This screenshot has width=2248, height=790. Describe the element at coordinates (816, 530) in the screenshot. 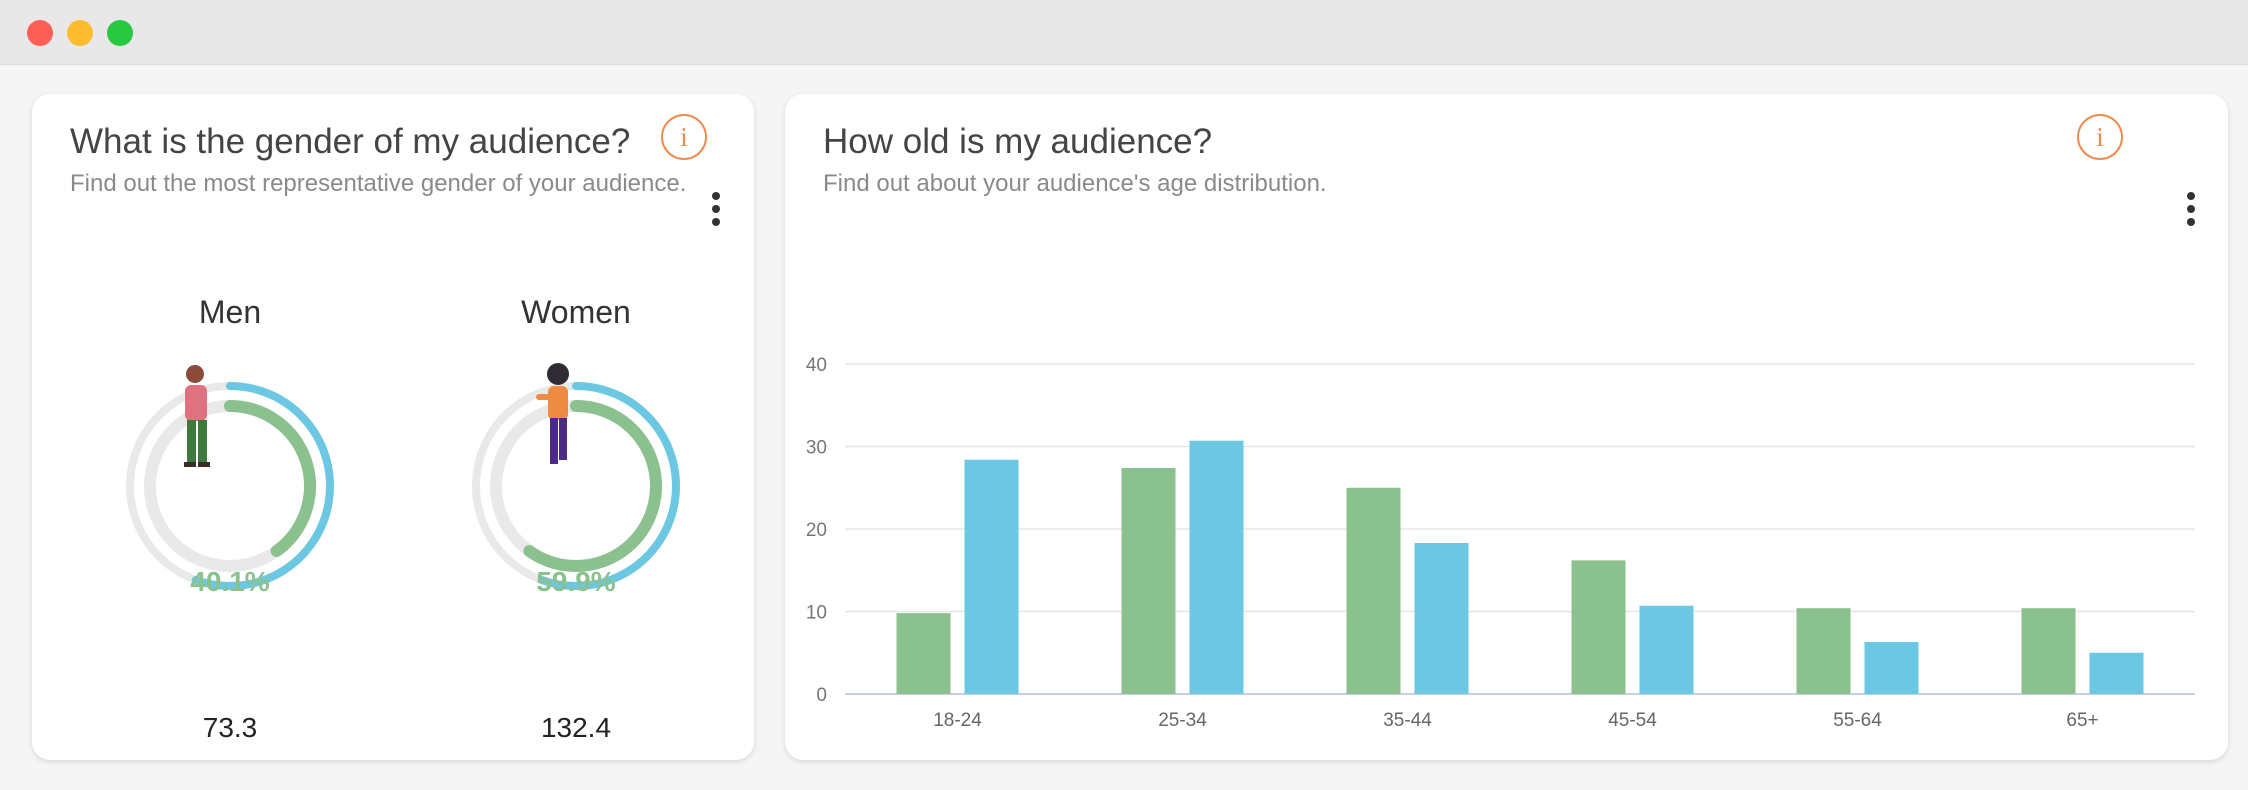

I see `y-tick-label: 20` at that location.